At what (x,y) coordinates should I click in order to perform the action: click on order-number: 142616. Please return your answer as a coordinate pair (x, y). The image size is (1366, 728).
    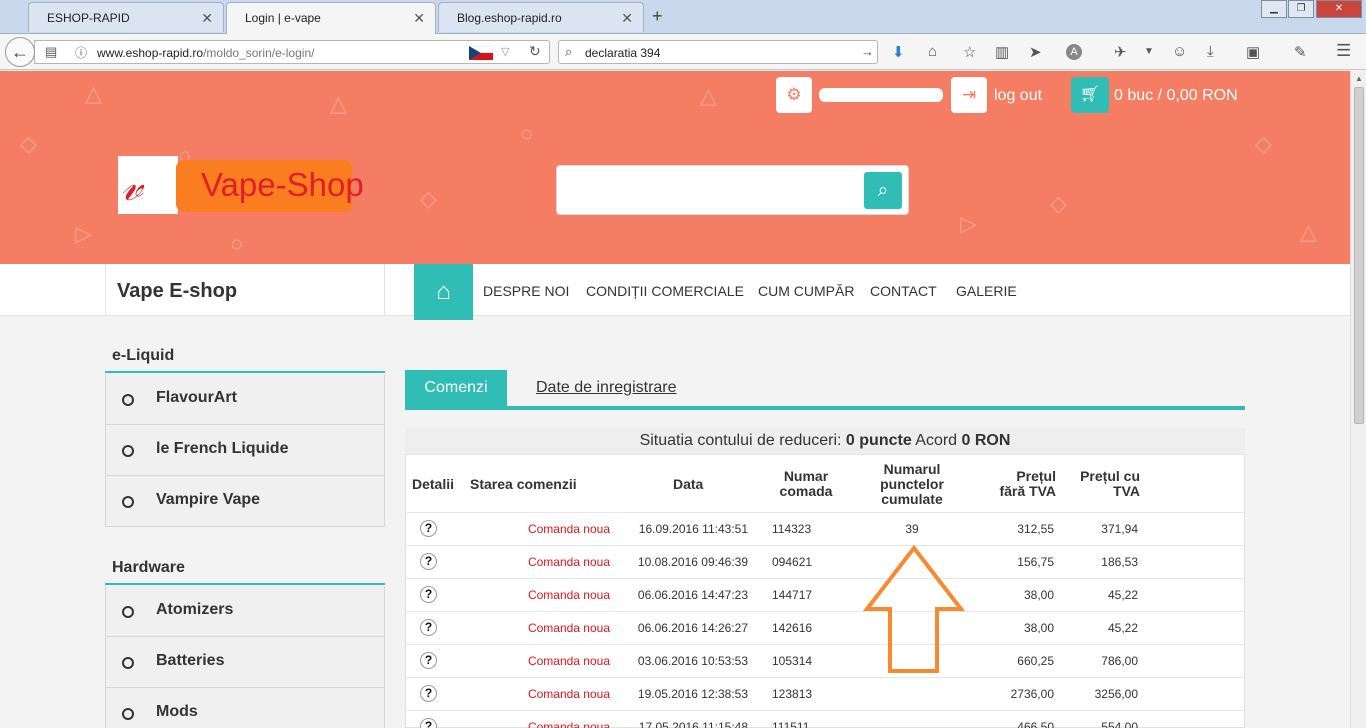
    Looking at the image, I should click on (792, 628).